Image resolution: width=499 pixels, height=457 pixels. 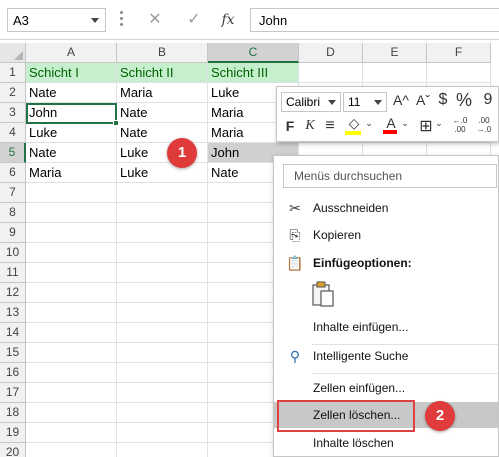 What do you see at coordinates (122, 20) in the screenshot?
I see `drag-handle-icon` at bounding box center [122, 20].